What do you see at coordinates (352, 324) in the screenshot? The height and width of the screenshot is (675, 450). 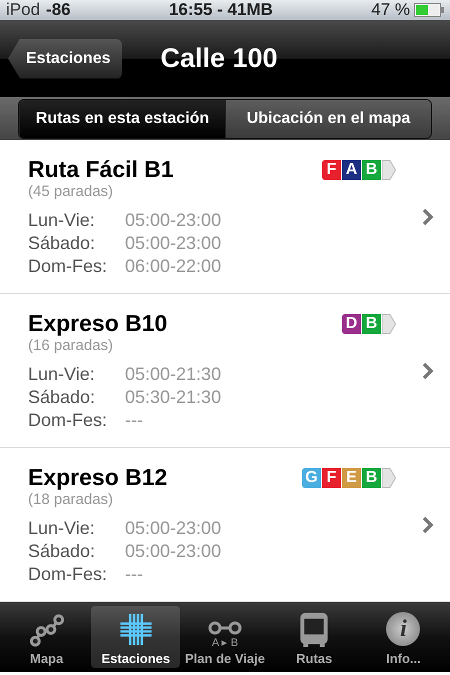 I see `zone-tag: D` at bounding box center [352, 324].